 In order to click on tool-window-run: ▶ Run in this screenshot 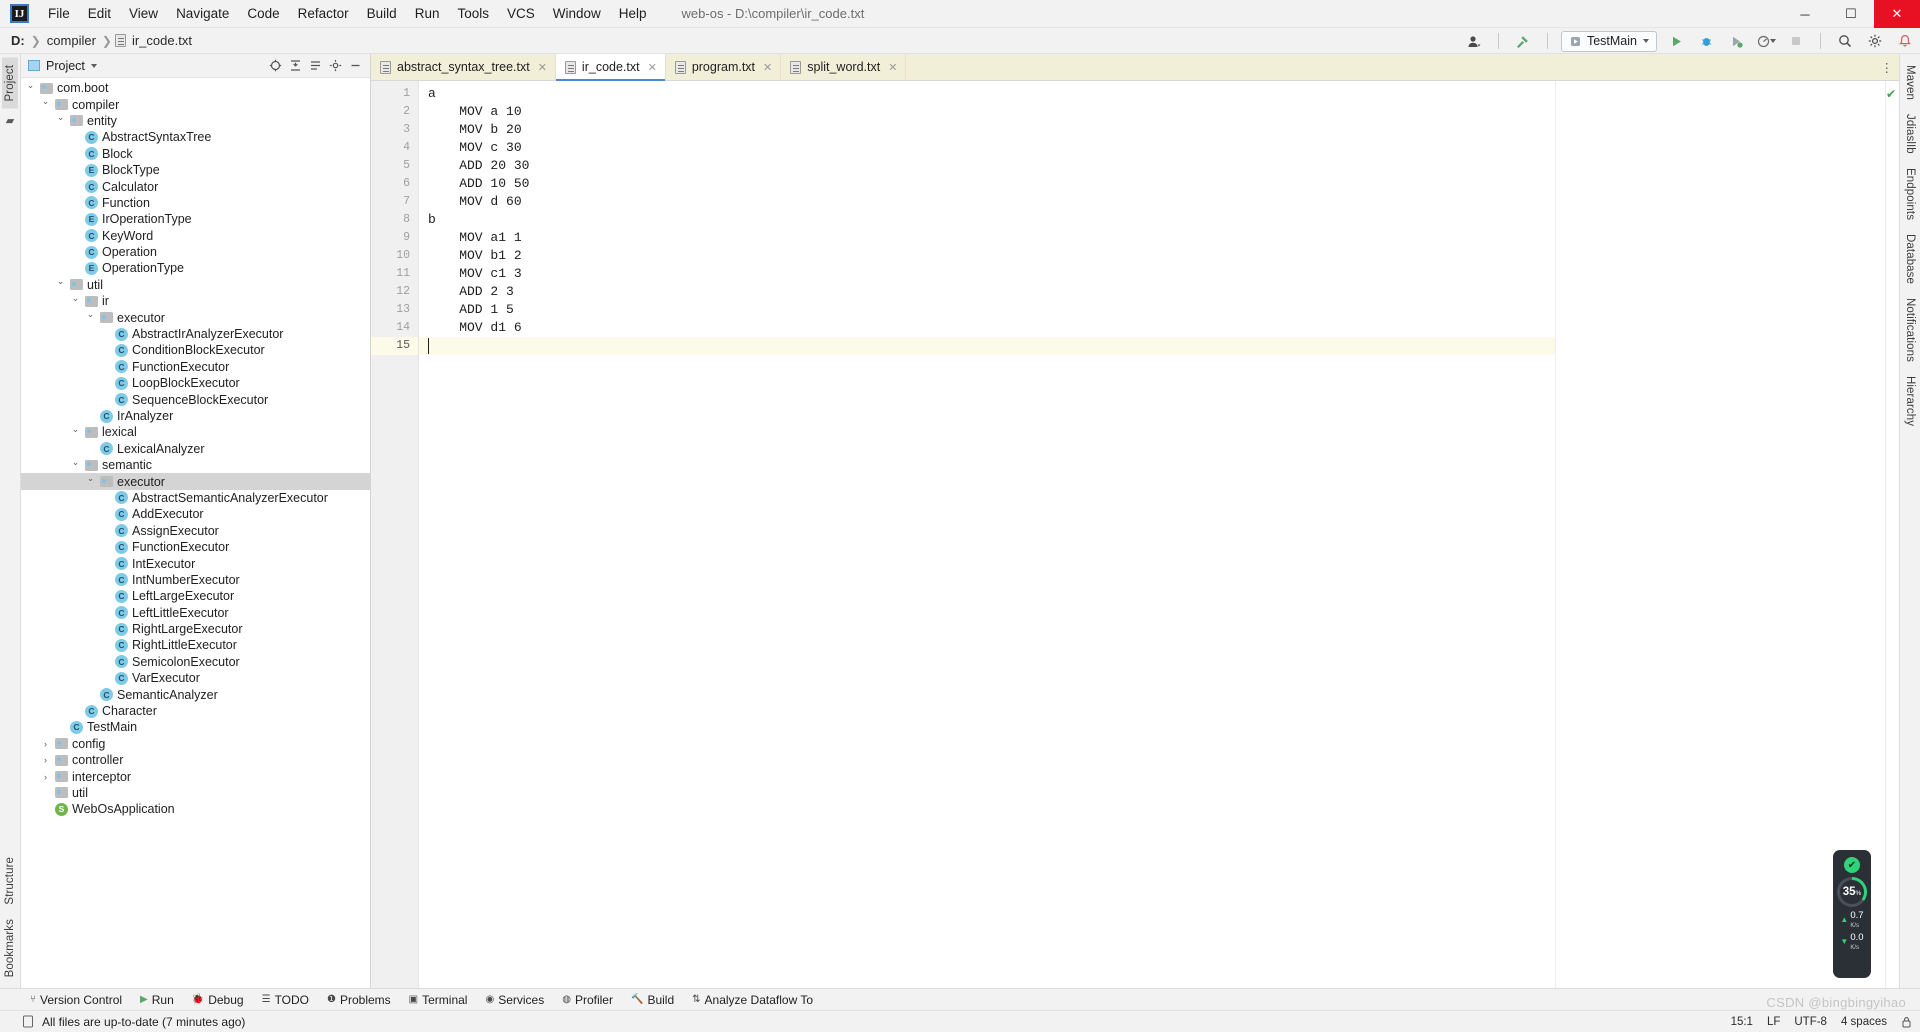, I will do `click(157, 1000)`.